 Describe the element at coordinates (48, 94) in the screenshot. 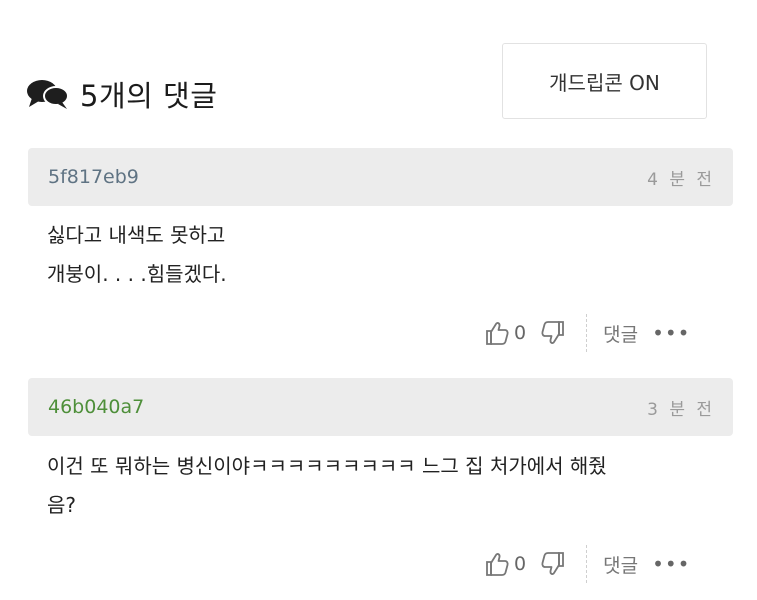

I see `comments-icon` at that location.